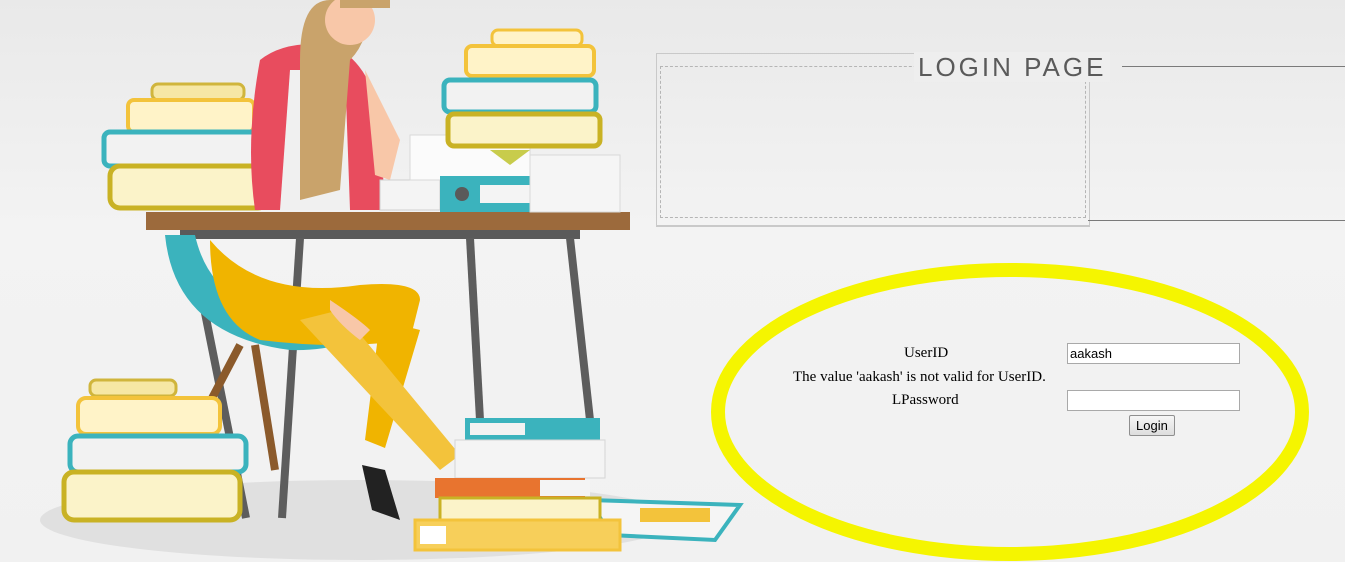  Describe the element at coordinates (873, 142) in the screenshot. I see `login-fieldset-inner` at that location.